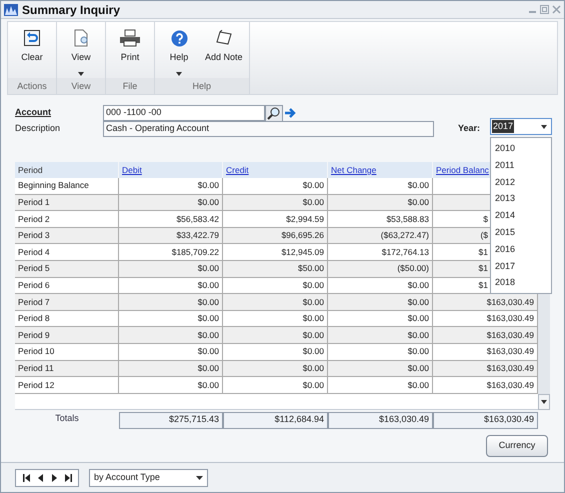  Describe the element at coordinates (521, 199) in the screenshot. I see `year-option: 2013` at that location.